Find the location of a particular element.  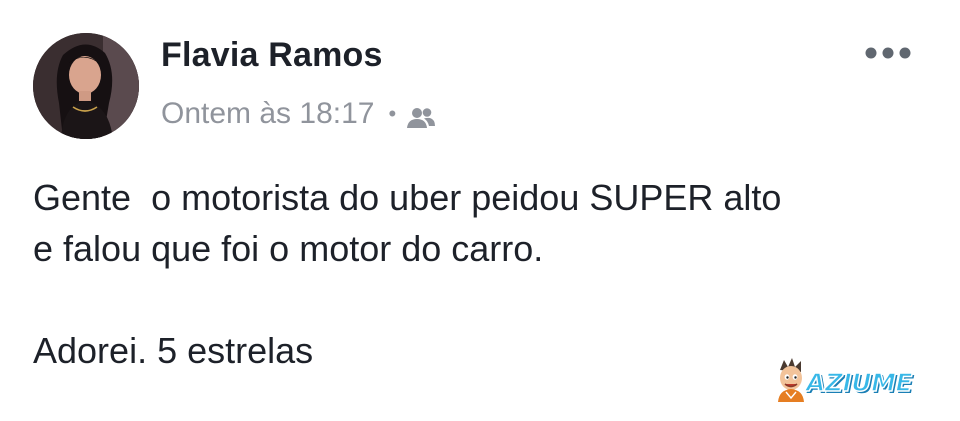

more-dots-icon is located at coordinates (888, 53).